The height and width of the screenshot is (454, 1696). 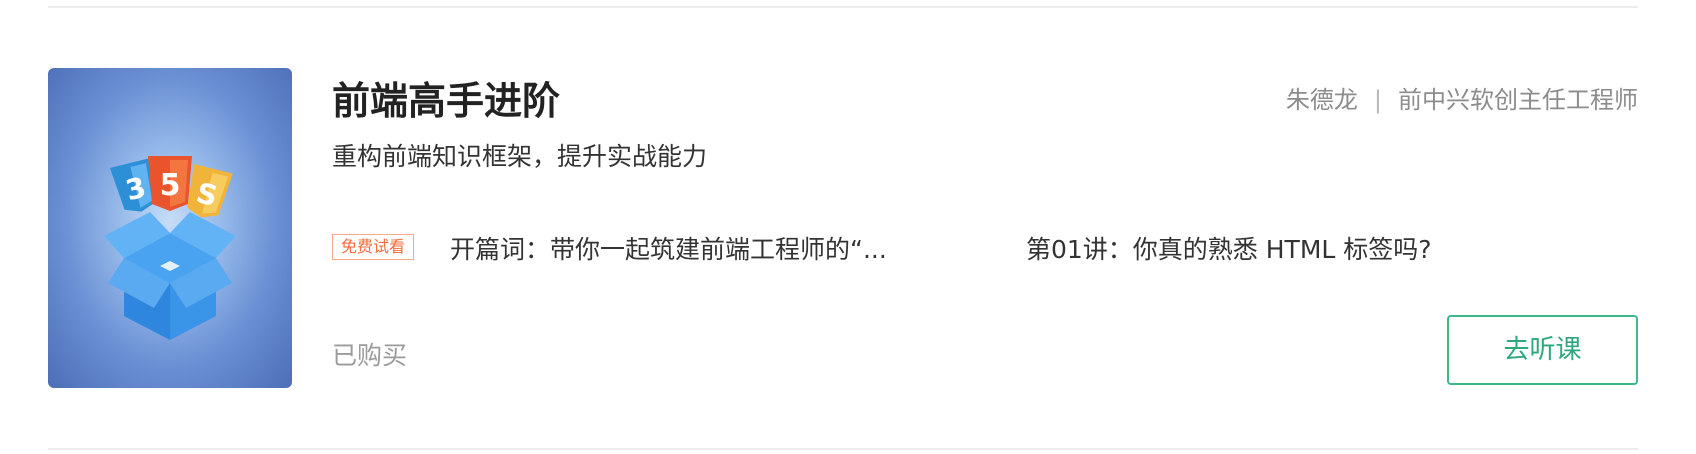 What do you see at coordinates (1229, 248) in the screenshot?
I see `lesson-link-01: 第01讲：你真的熟悉 HTML 标签吗?` at bounding box center [1229, 248].